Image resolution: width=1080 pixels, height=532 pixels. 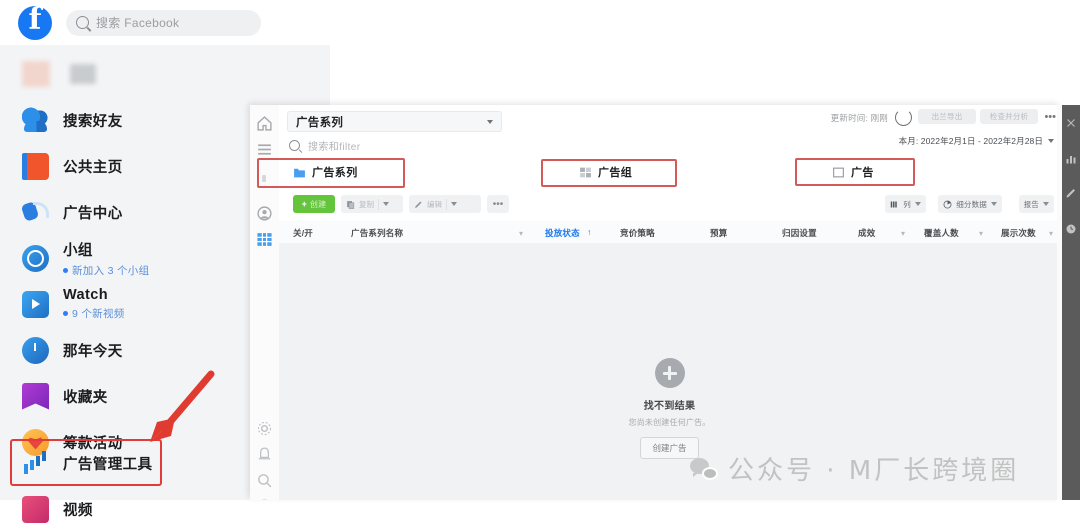 I want to click on group-icon, so click(x=35, y=258).